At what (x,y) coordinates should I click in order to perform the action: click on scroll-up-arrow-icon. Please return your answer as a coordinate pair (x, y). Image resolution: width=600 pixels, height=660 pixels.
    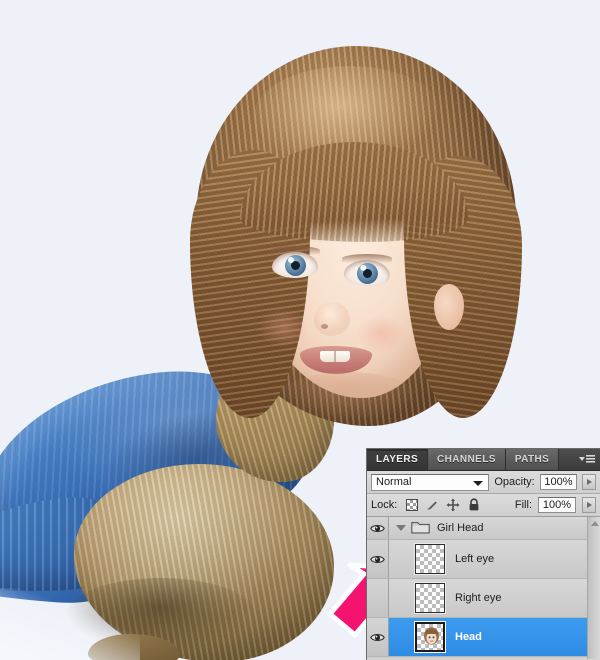
    Looking at the image, I should click on (595, 523).